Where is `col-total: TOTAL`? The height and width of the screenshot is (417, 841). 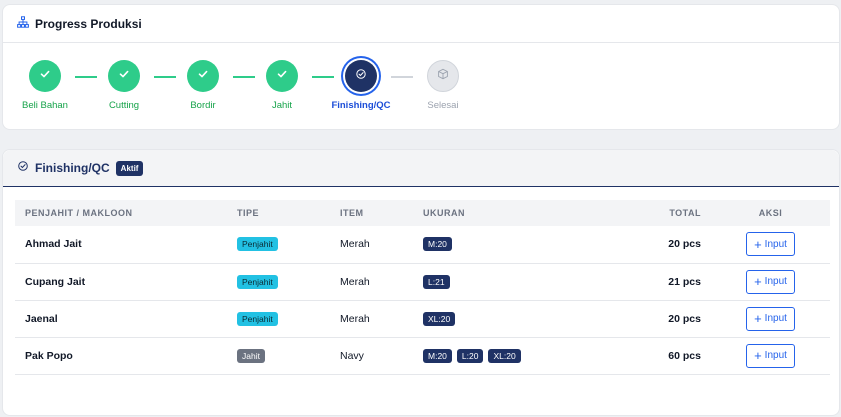
col-total: TOTAL is located at coordinates (656, 213).